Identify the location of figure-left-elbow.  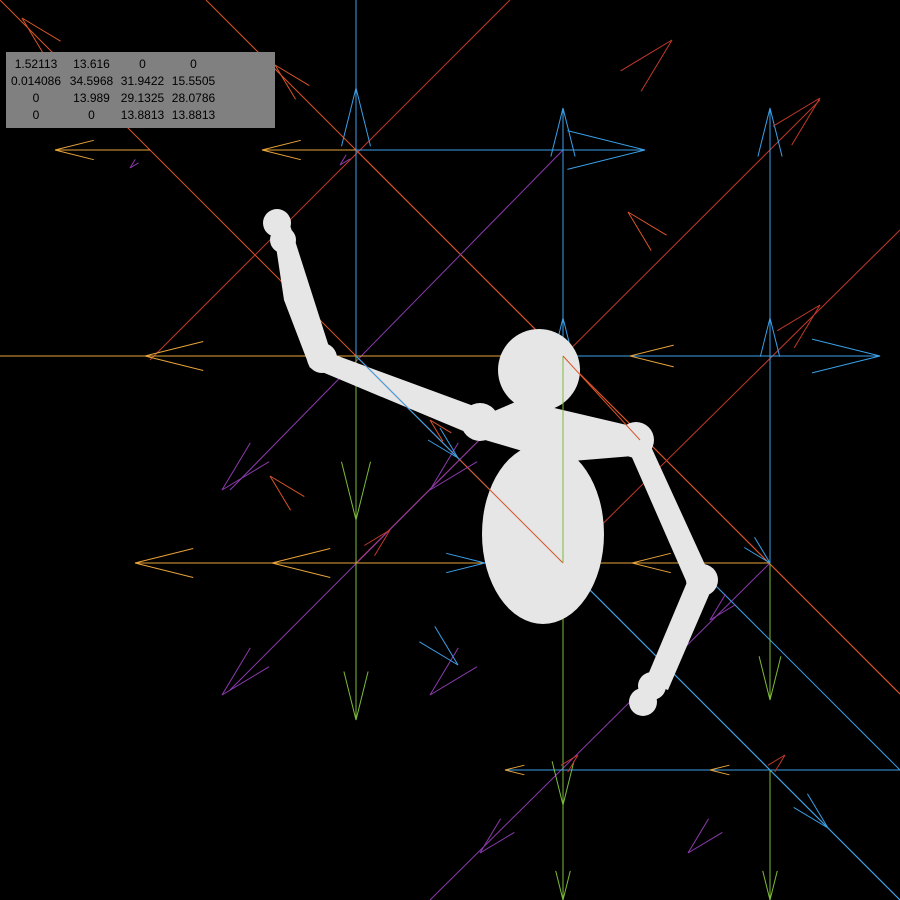
(322, 358).